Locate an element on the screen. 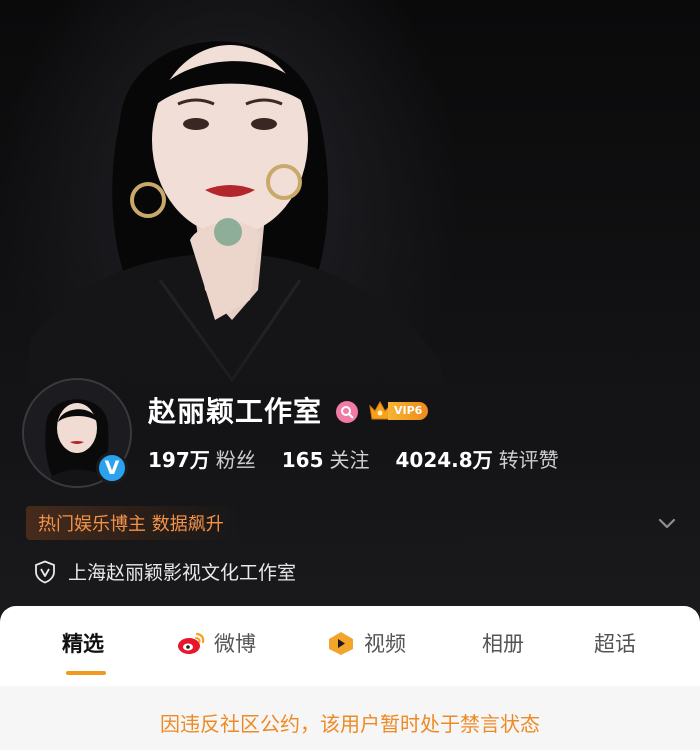 Image resolution: width=700 pixels, height=750 pixels. tab-label: 微博 is located at coordinates (235, 644).